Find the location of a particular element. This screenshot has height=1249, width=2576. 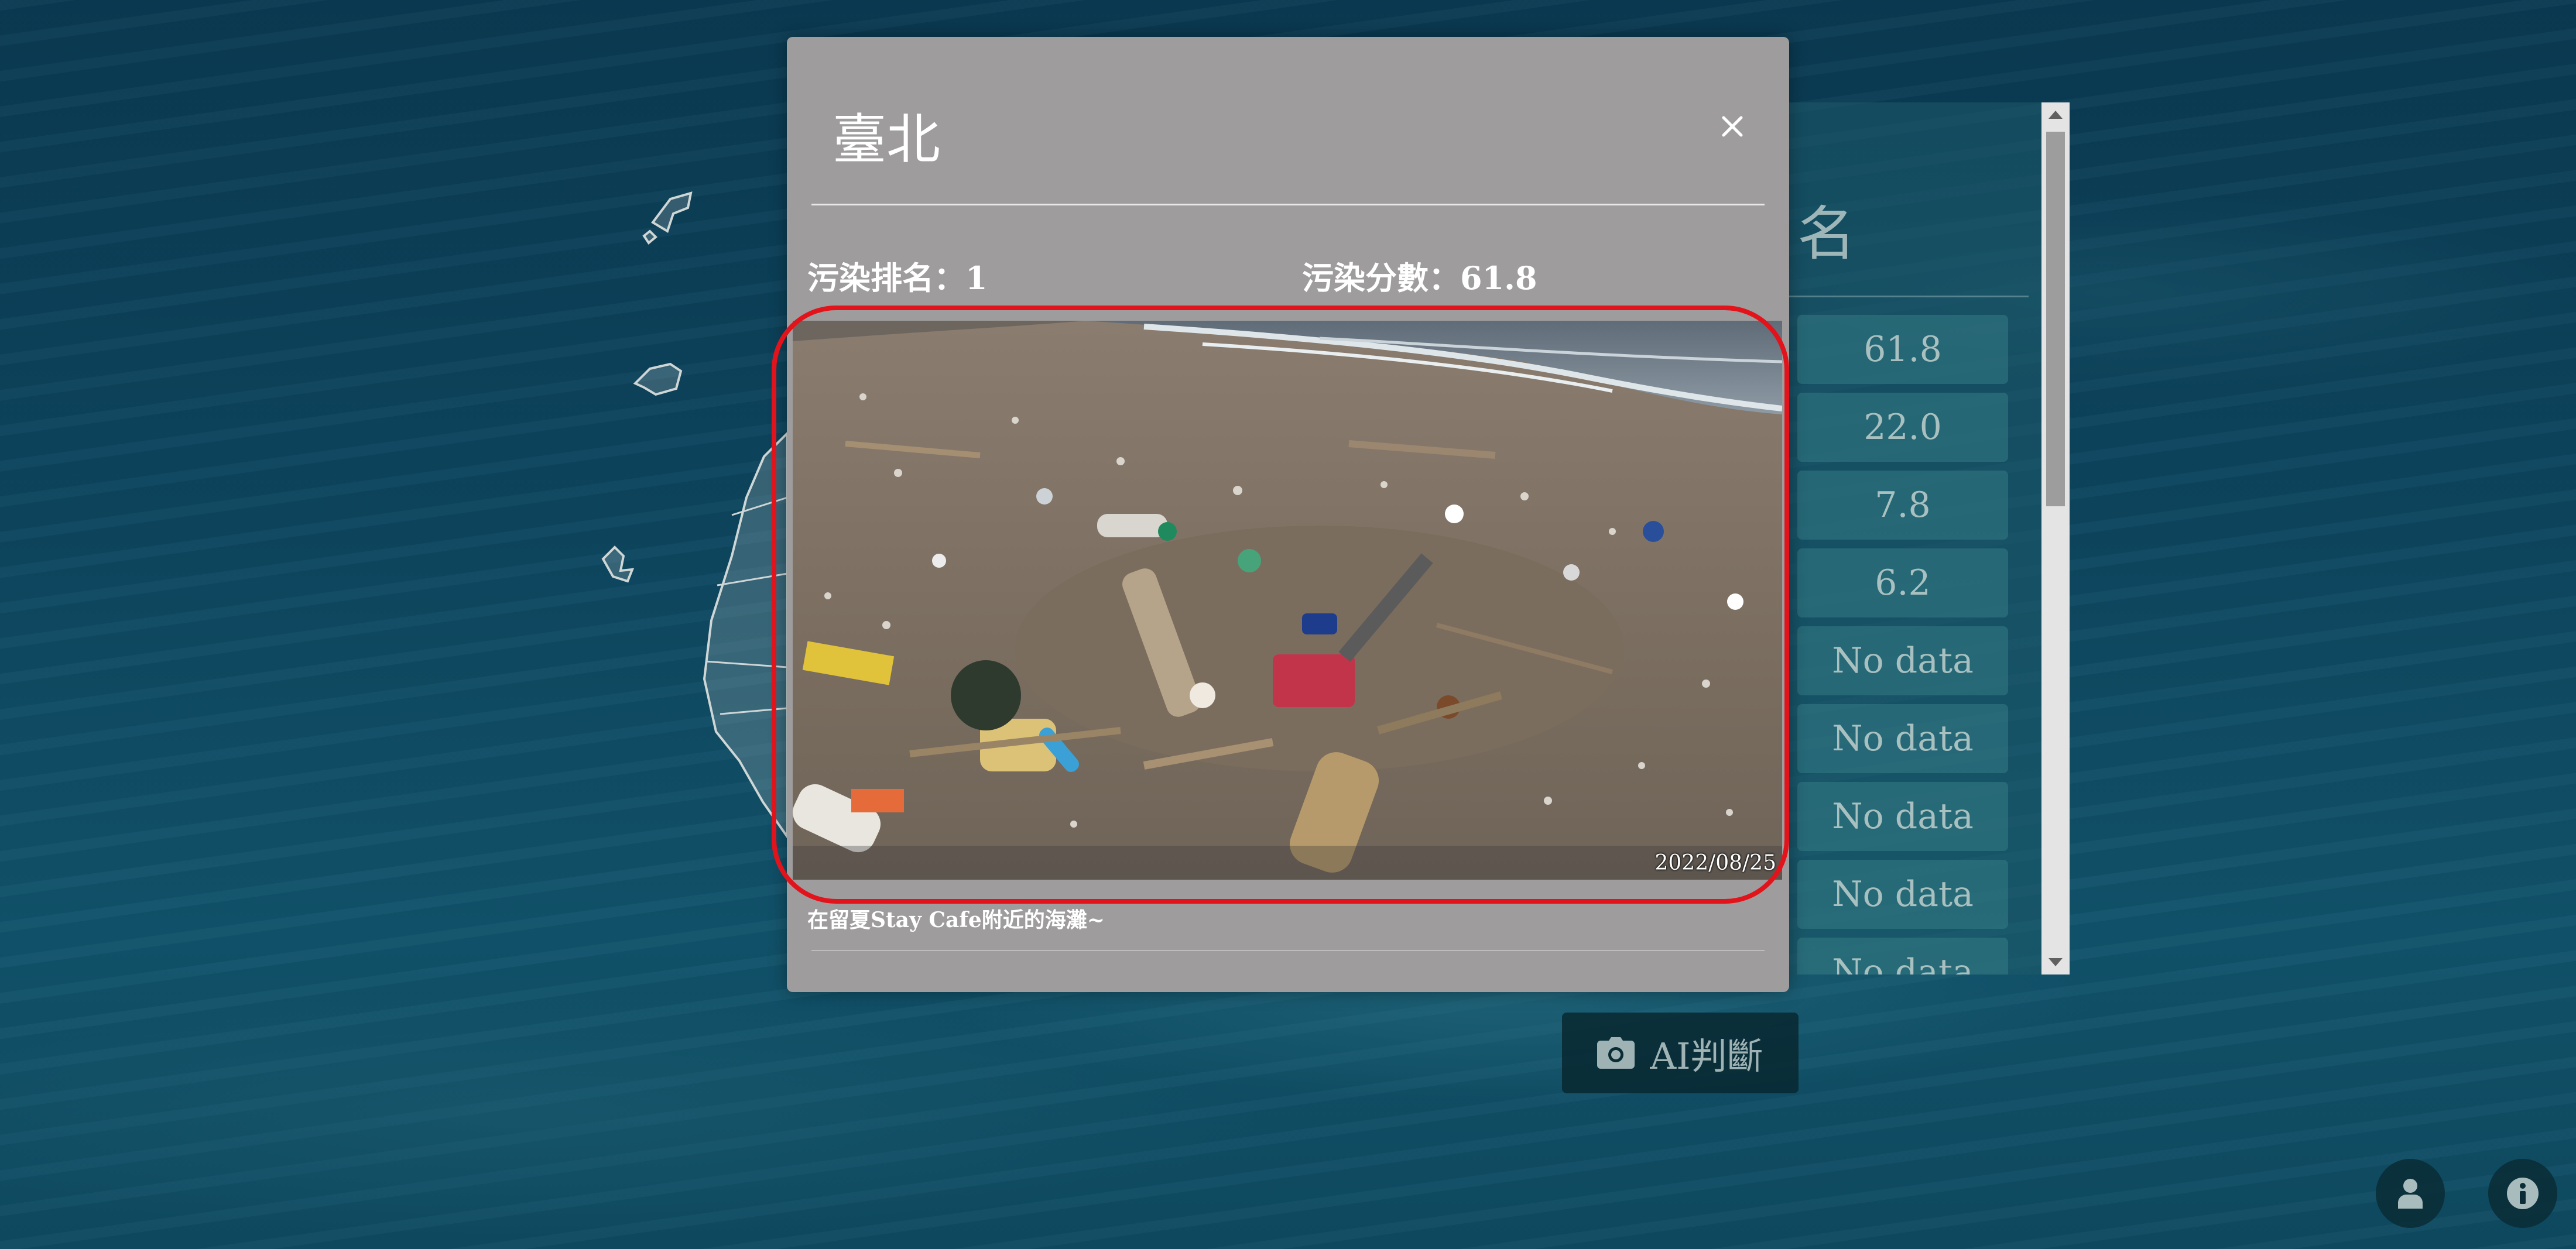

ranking-score: 6.2 is located at coordinates (1902, 582).